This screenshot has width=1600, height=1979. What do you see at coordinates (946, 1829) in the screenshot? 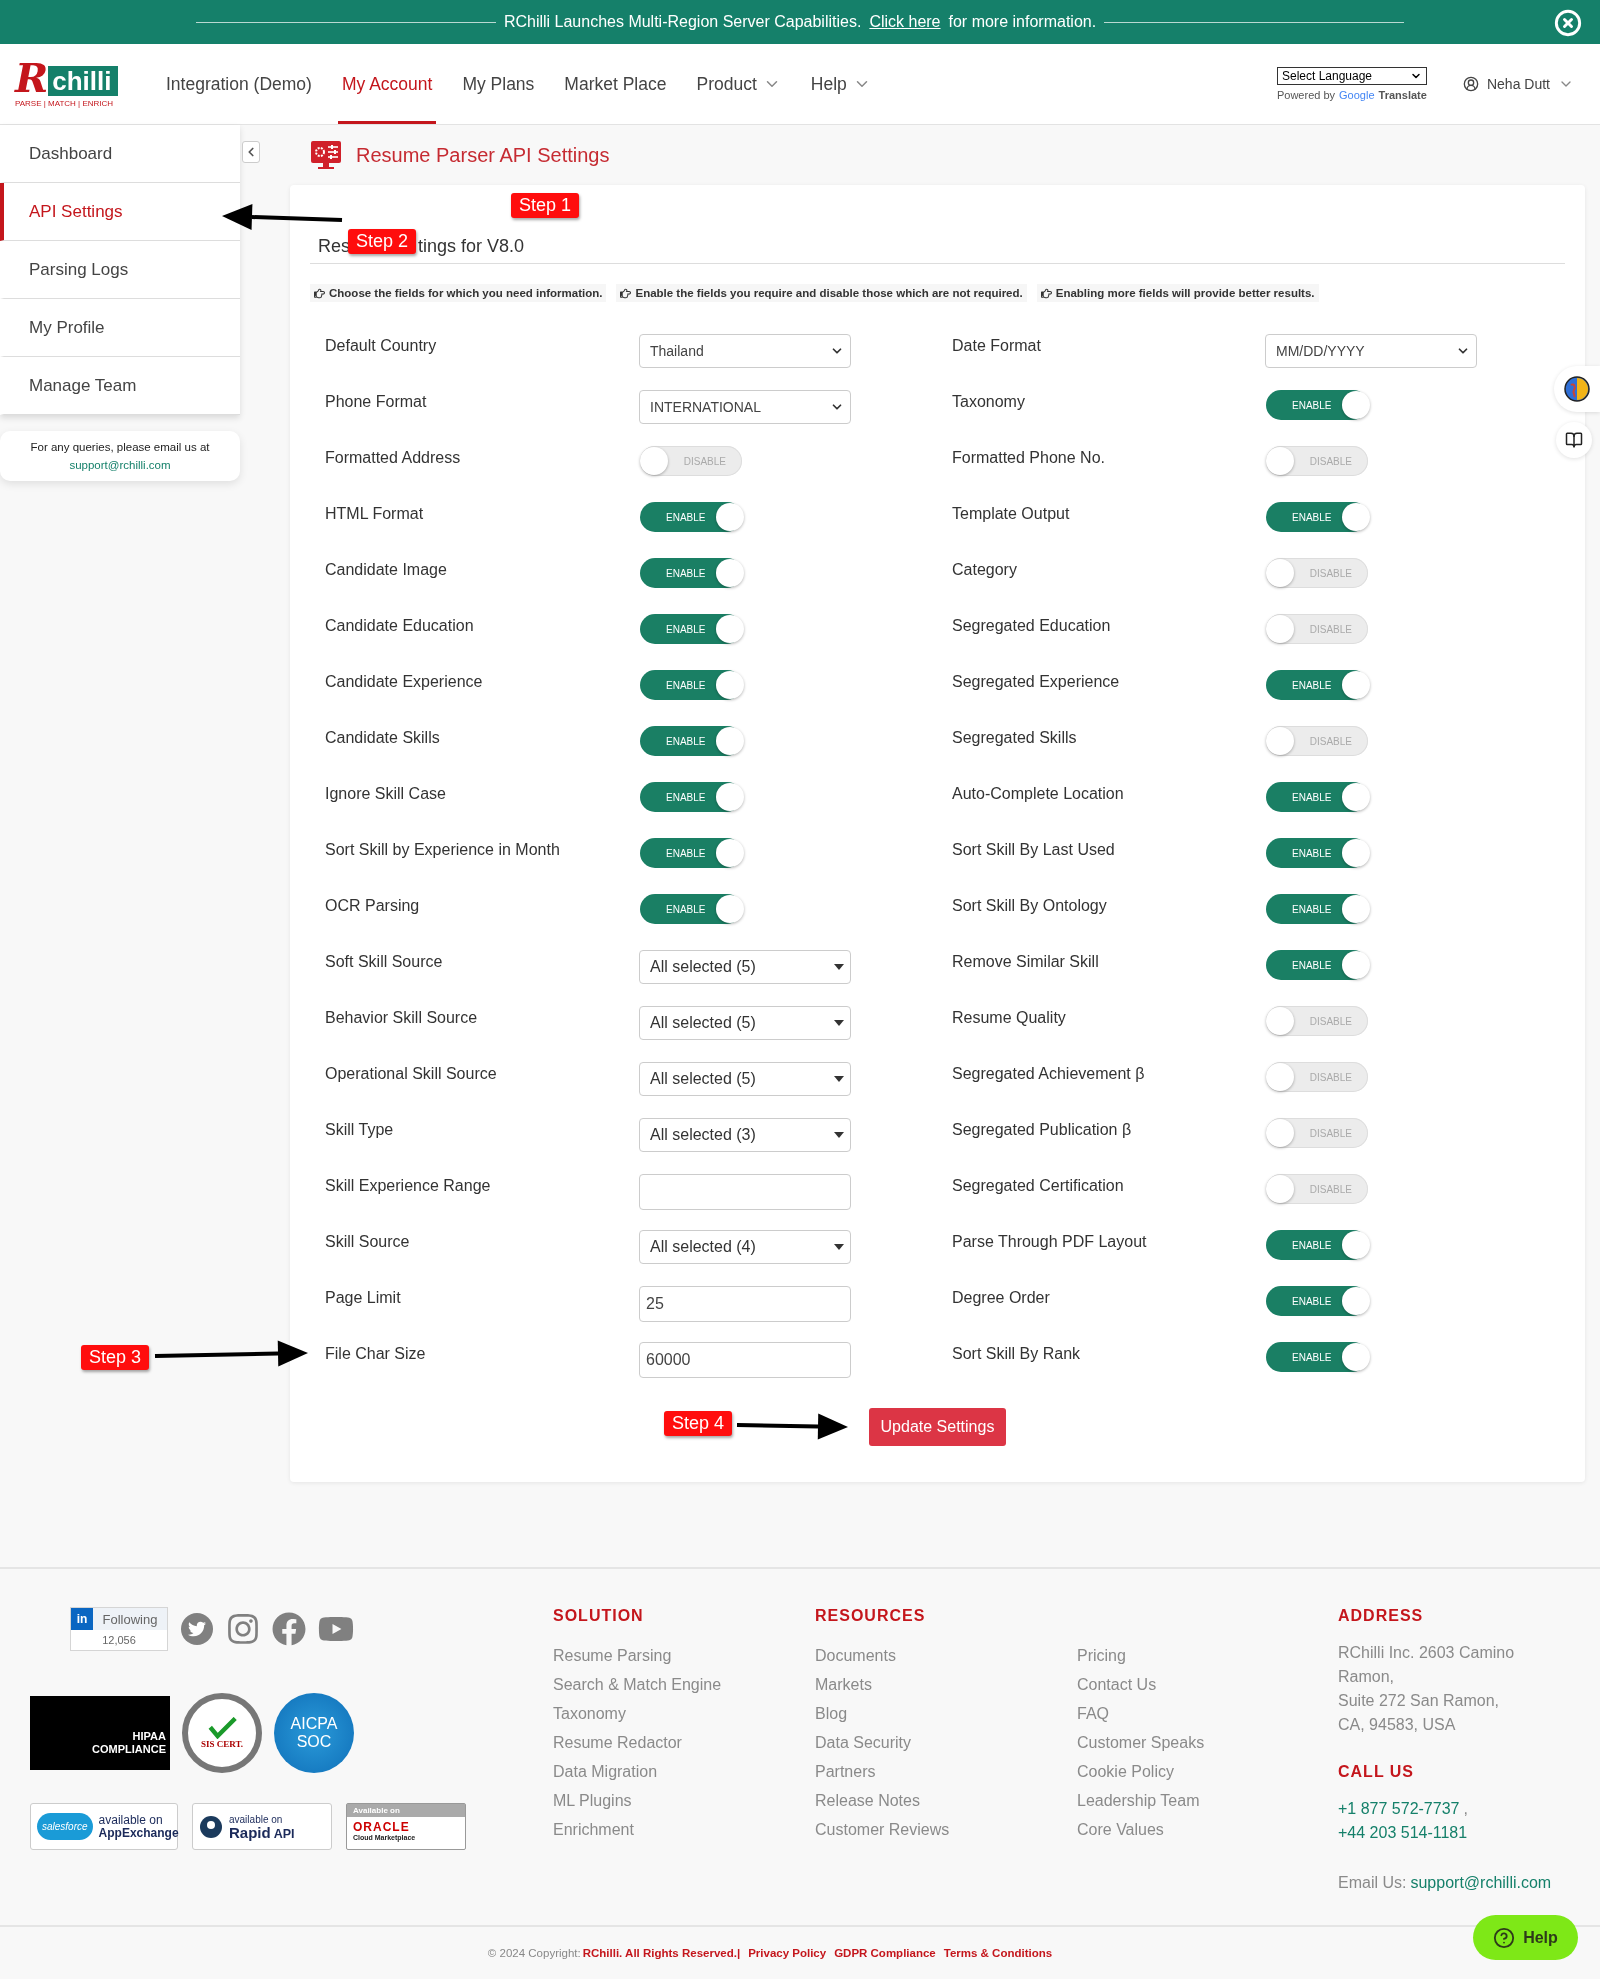
I see `footer-link: Customer Reviews` at bounding box center [946, 1829].